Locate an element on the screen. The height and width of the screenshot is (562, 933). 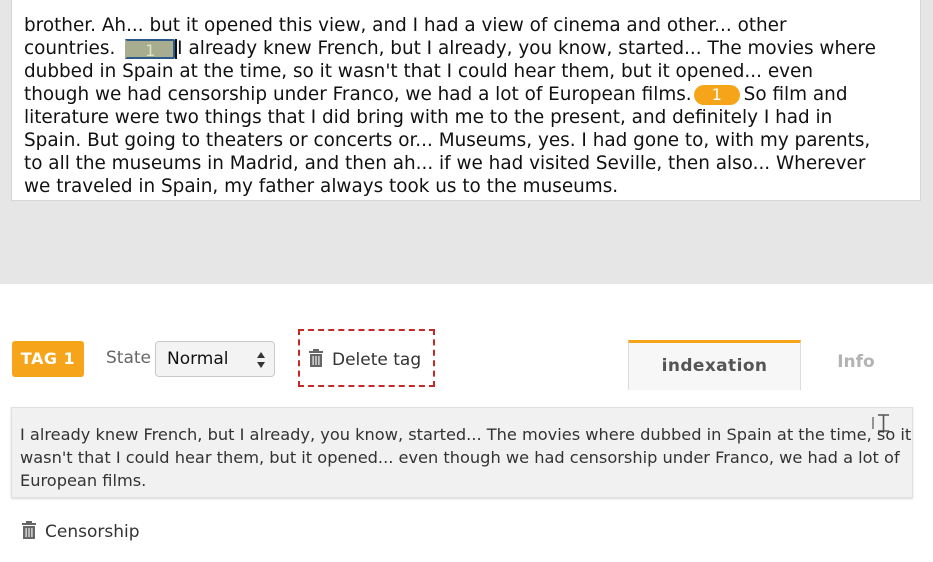
tag-badge: TAG 1 is located at coordinates (48, 359).